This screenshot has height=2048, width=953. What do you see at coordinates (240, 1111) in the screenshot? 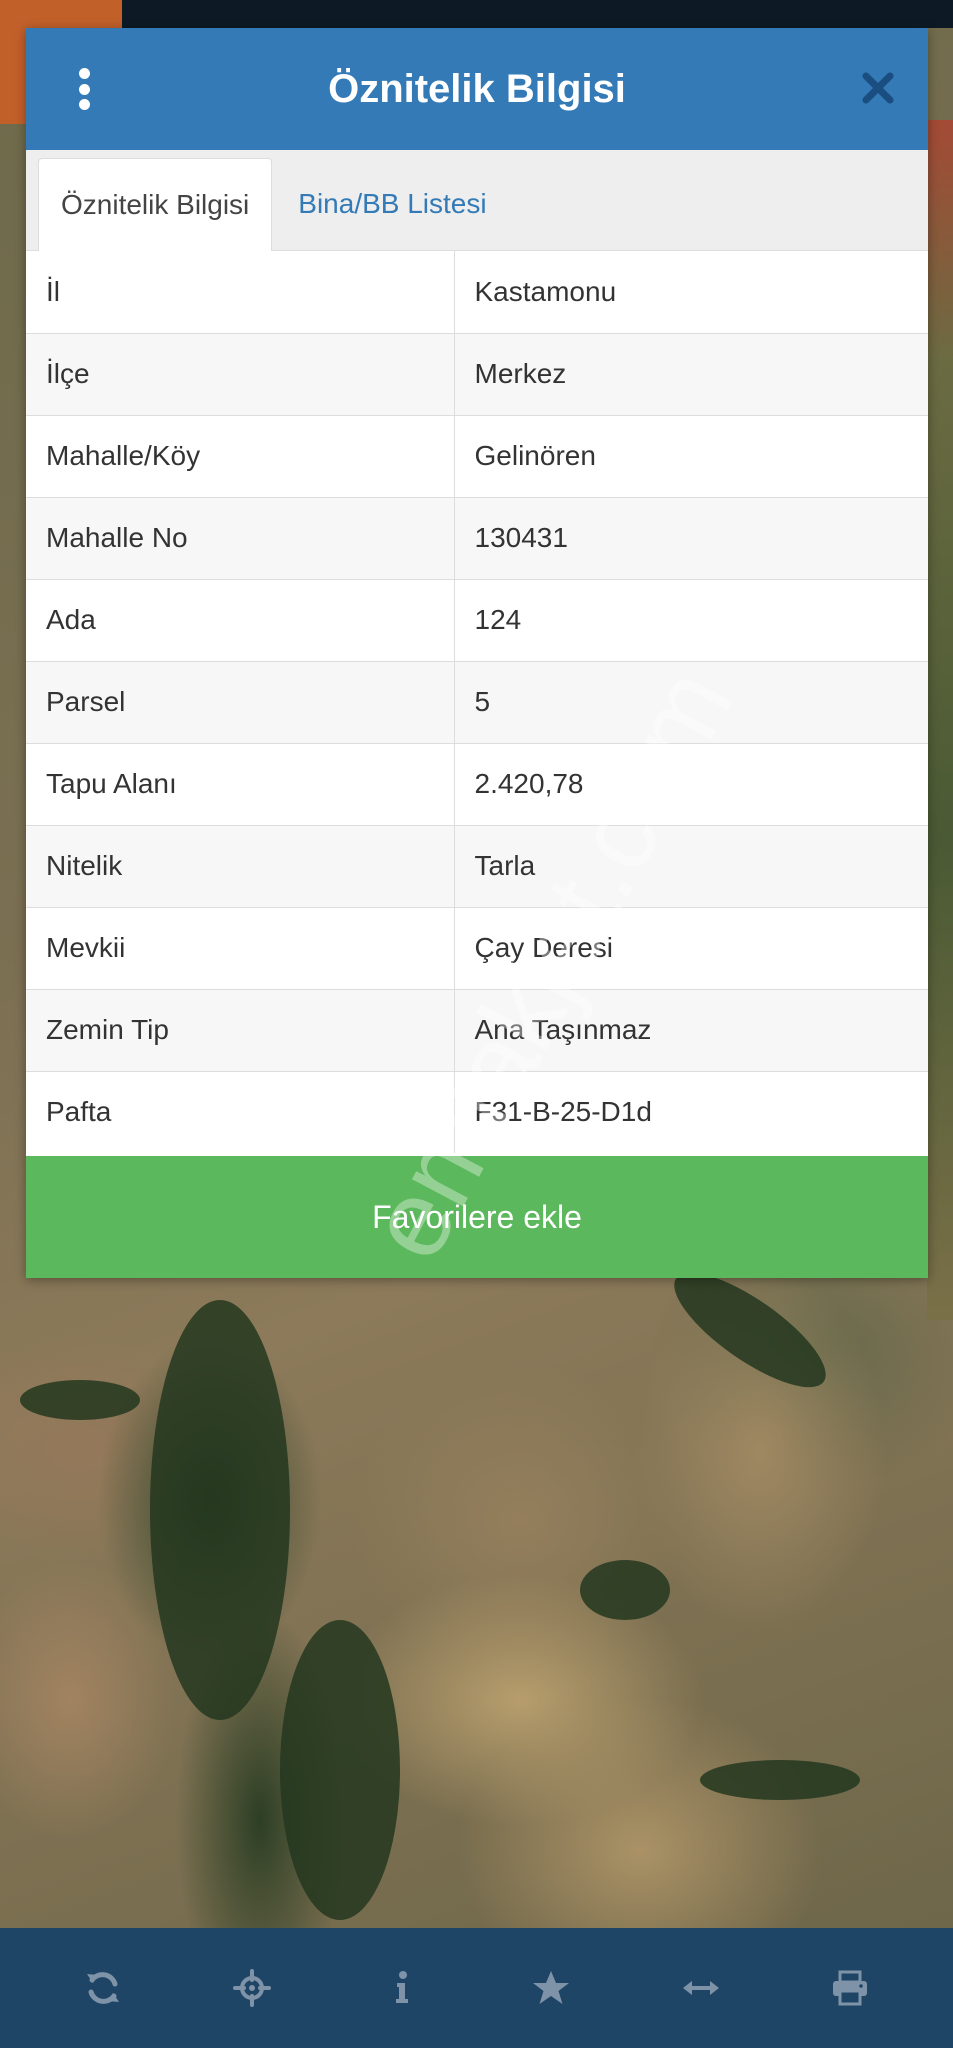
I see `attribute-key: Pafta` at bounding box center [240, 1111].